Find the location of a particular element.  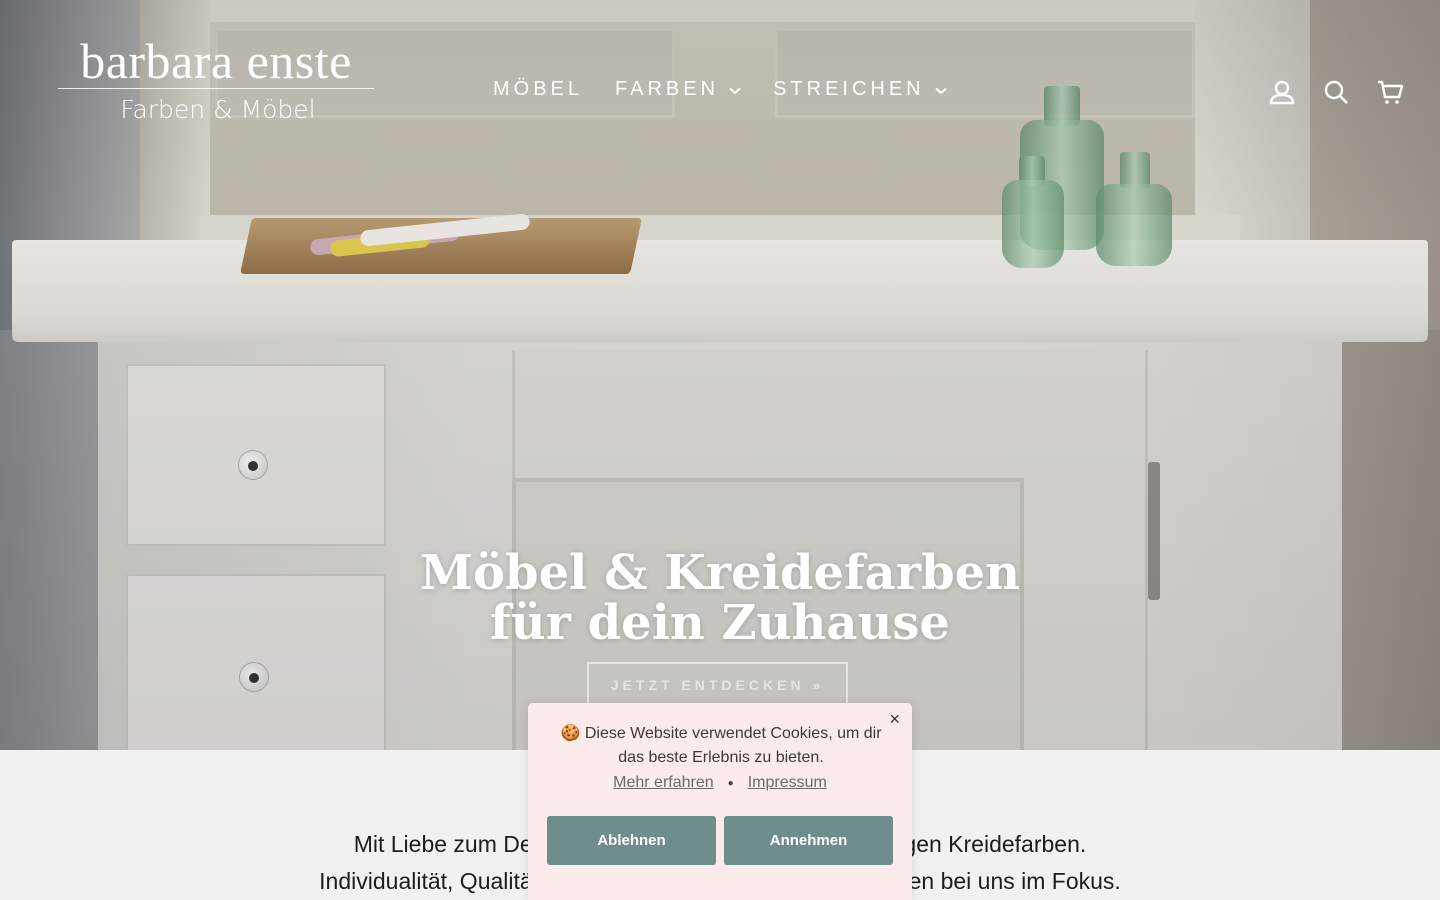

main-nav: MÖBEL FARBEN STREICHEN is located at coordinates (720, 89).